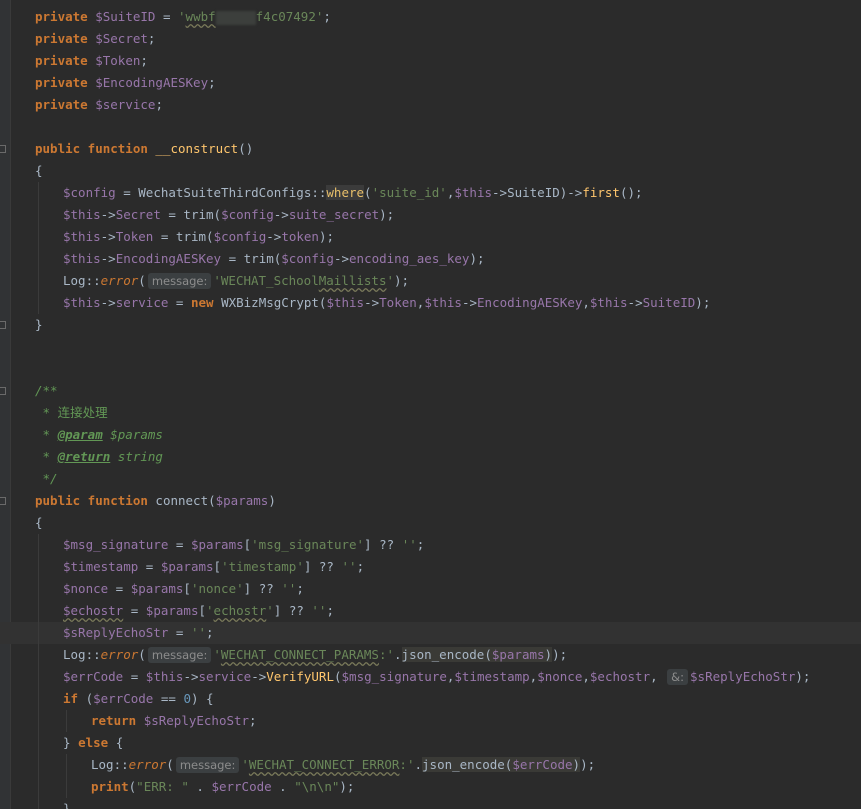 This screenshot has width=861, height=809. What do you see at coordinates (409, 258) in the screenshot?
I see `code-token: encoding_aes_key` at bounding box center [409, 258].